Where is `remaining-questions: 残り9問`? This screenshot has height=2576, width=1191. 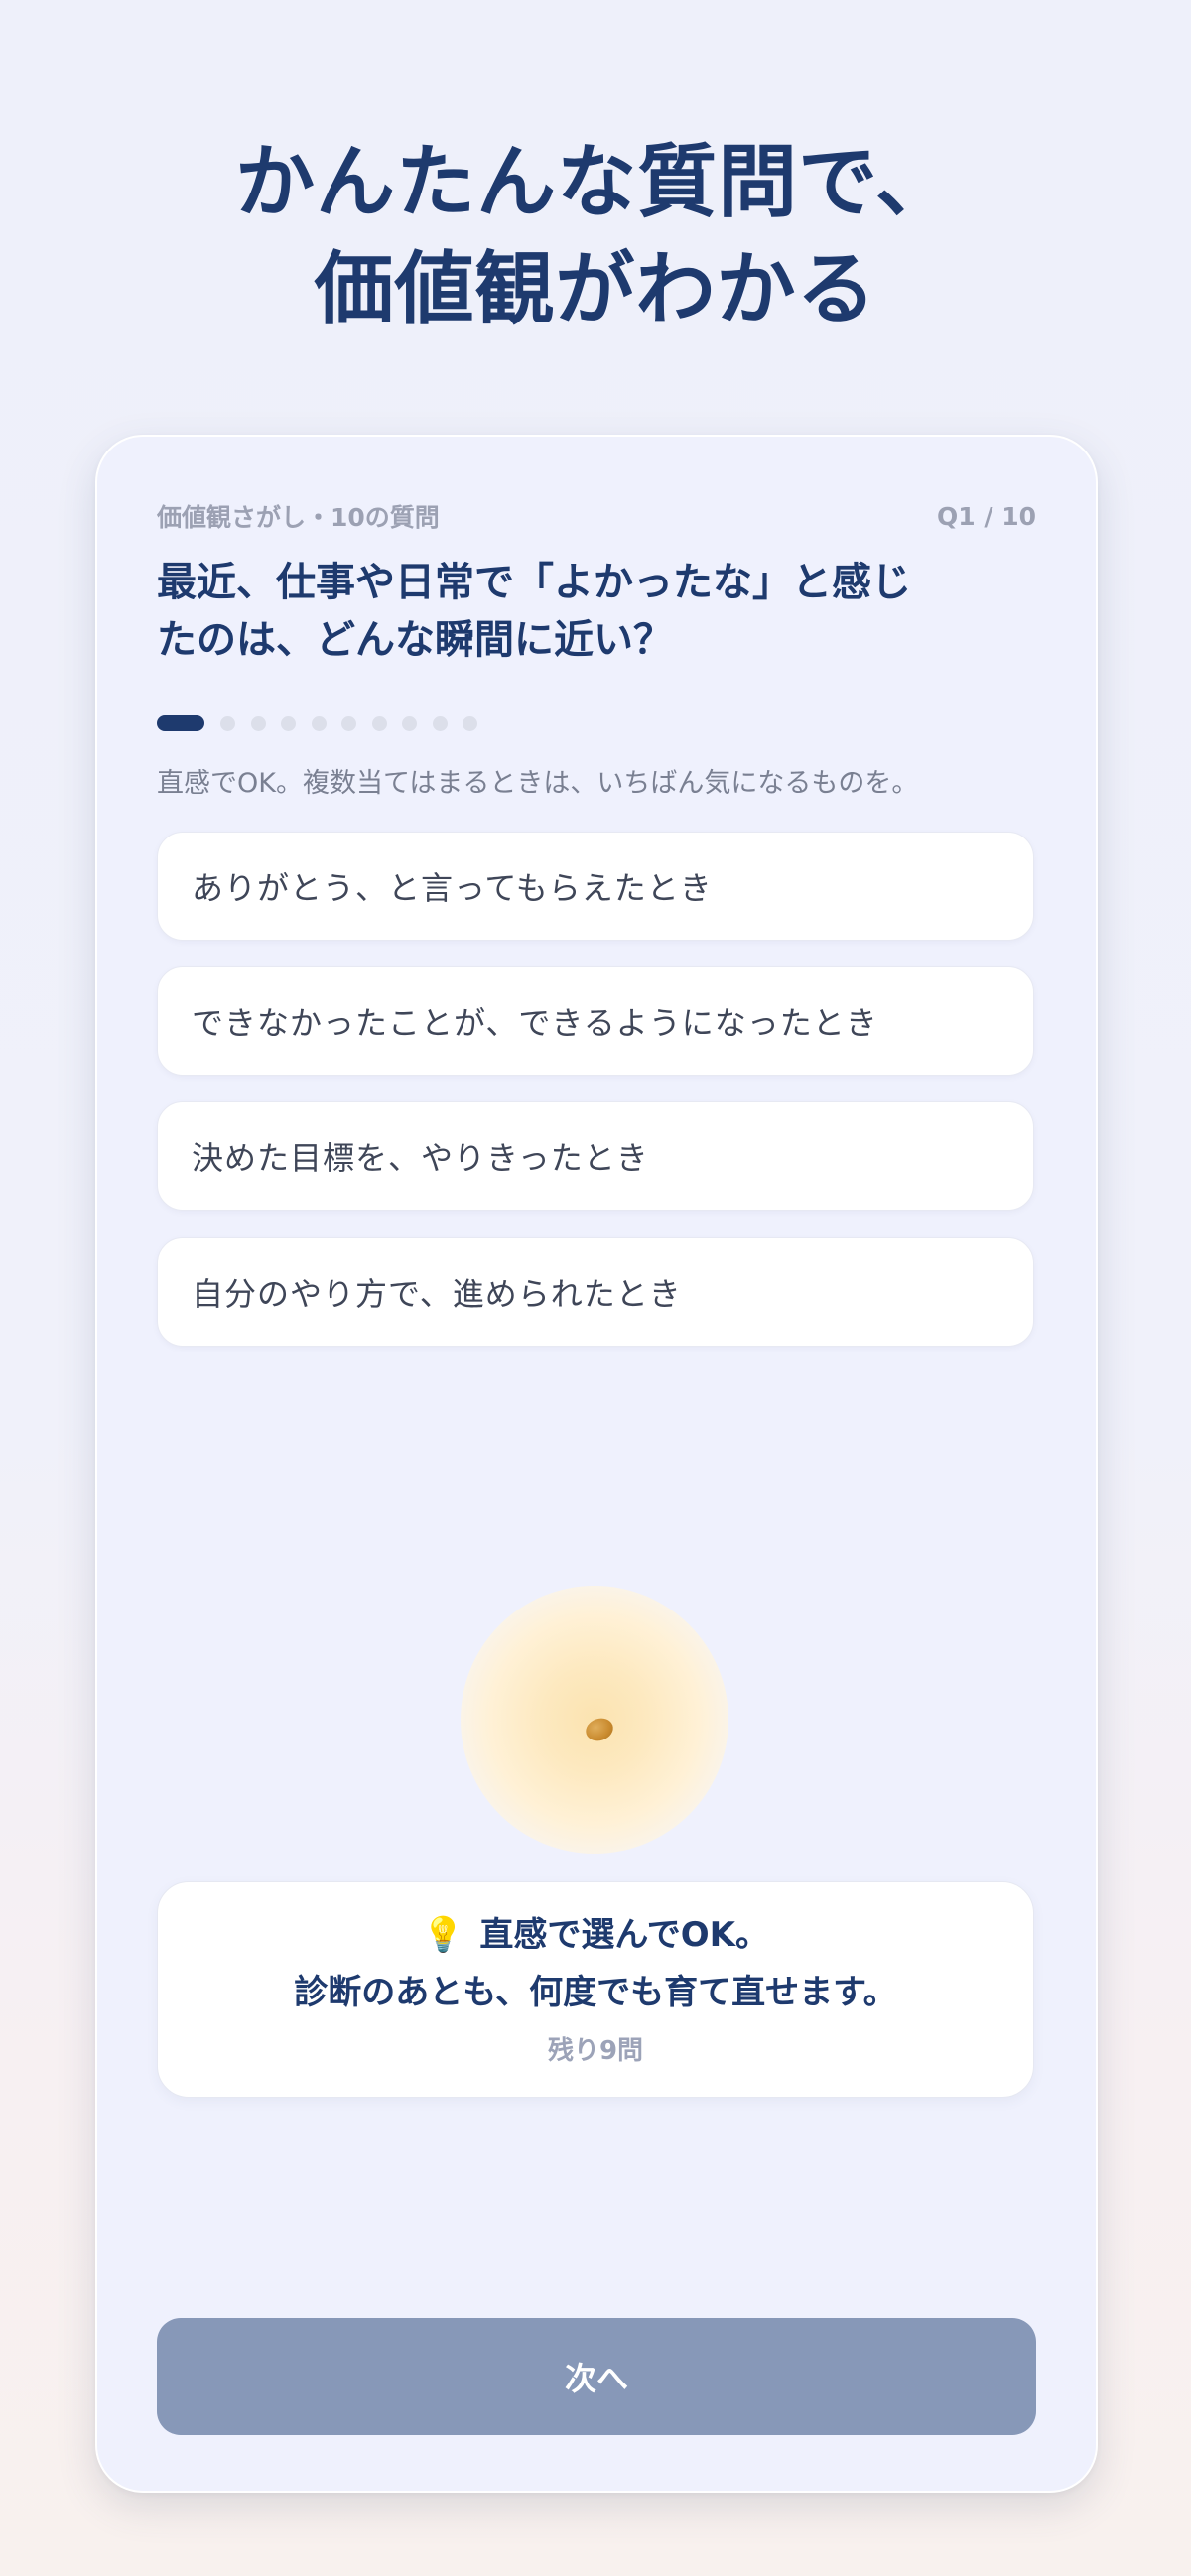
remaining-questions: 残り9問 is located at coordinates (595, 2051).